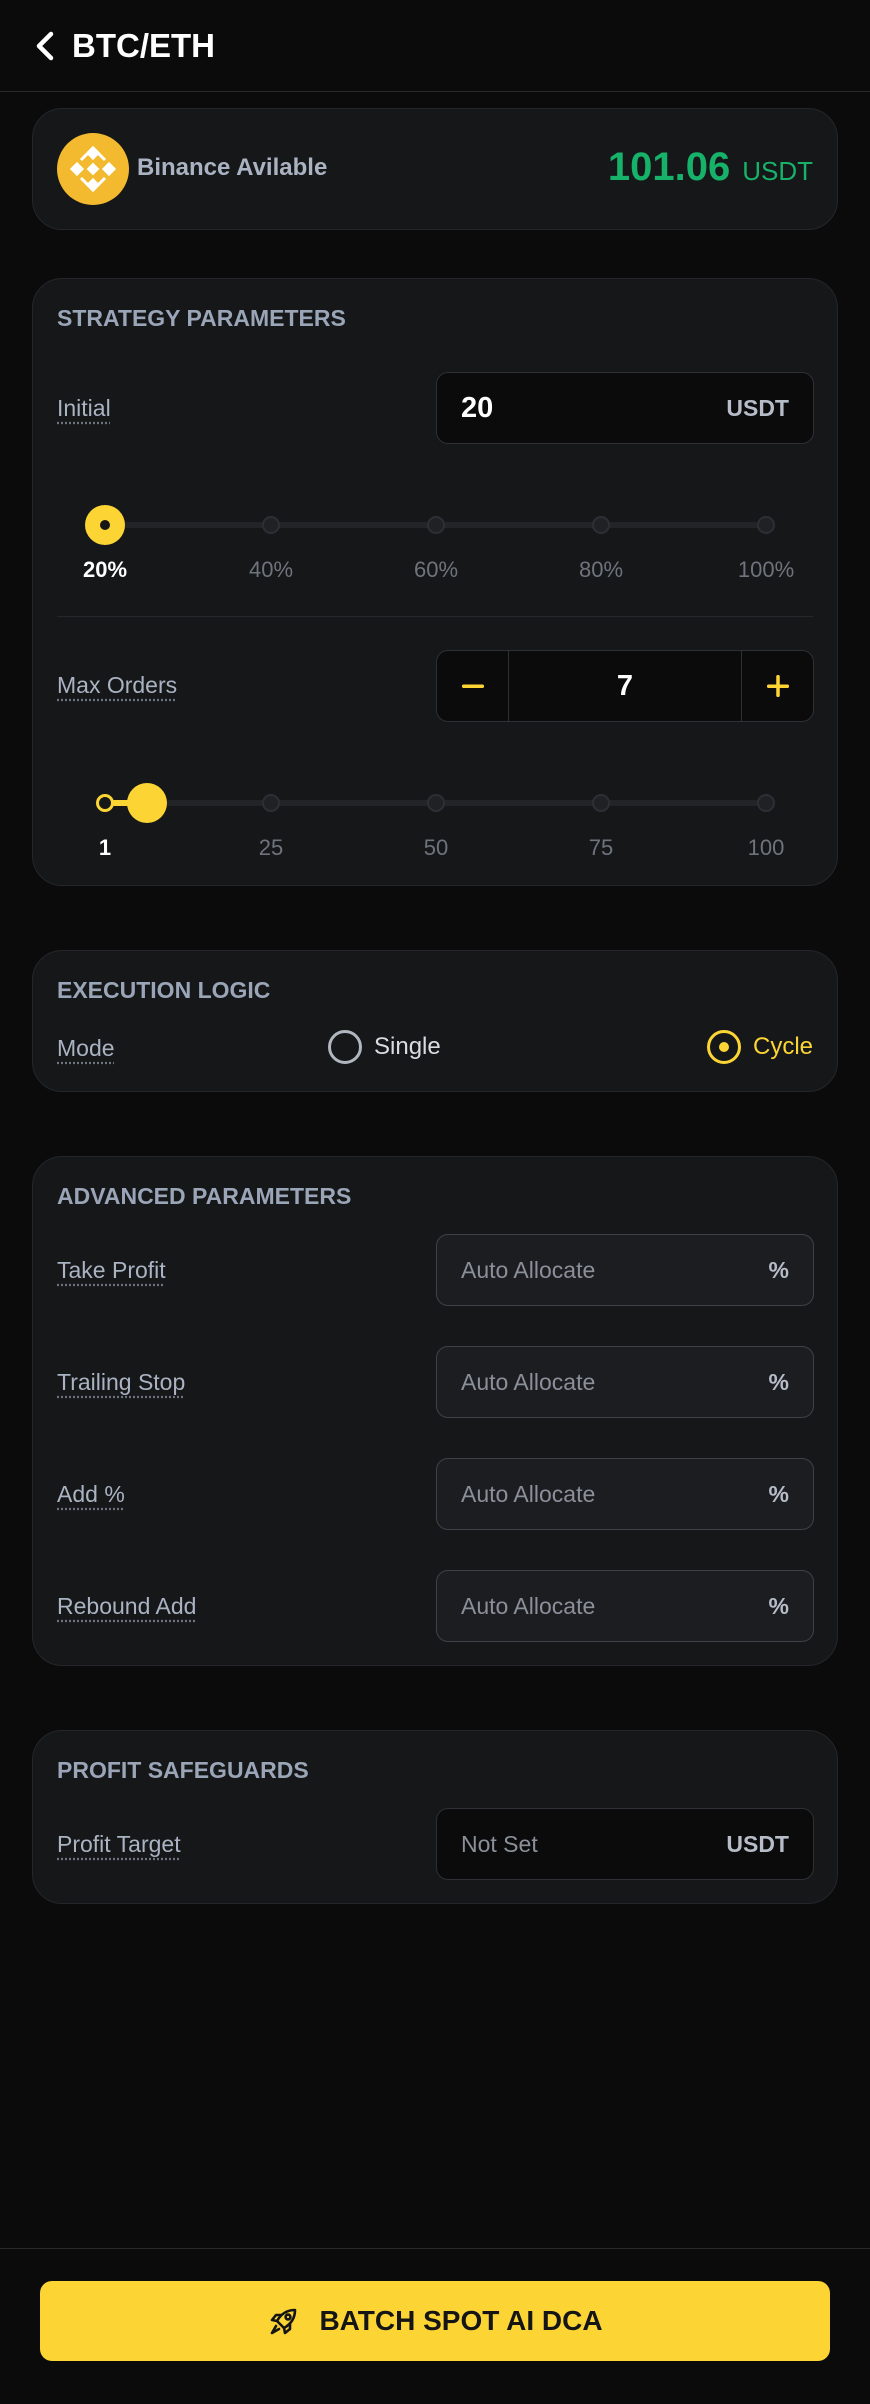 Image resolution: width=870 pixels, height=2404 pixels. I want to click on take-profit-label: Take Profit, so click(111, 1270).